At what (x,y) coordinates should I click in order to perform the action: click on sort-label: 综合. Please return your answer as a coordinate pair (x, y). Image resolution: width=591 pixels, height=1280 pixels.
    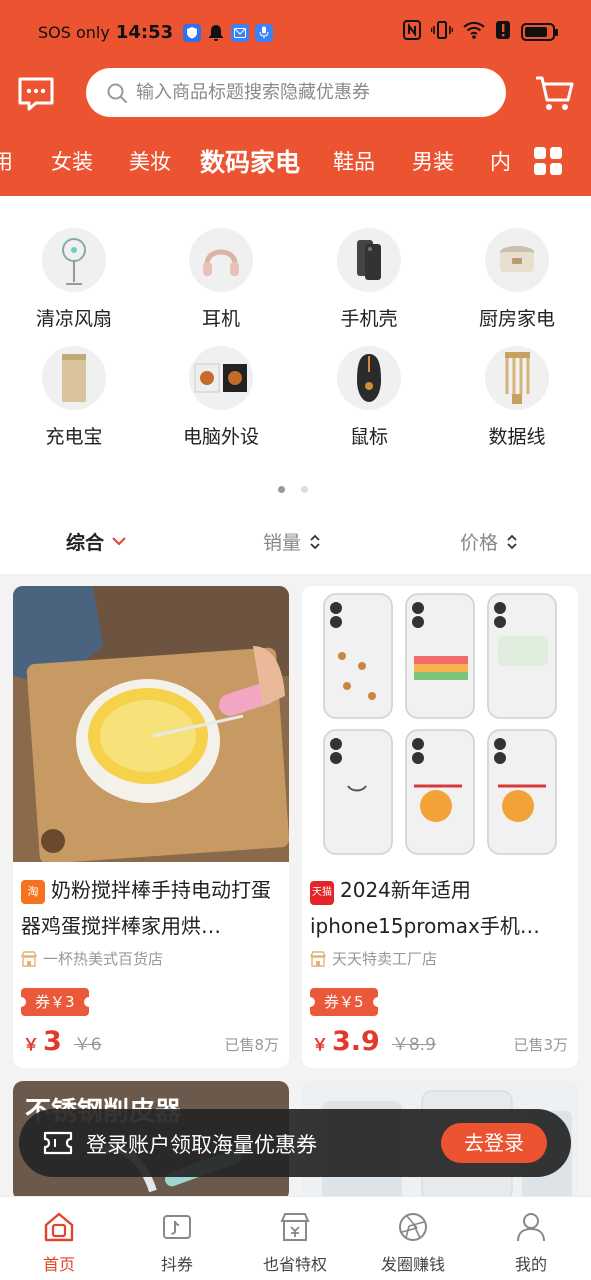
    Looking at the image, I should click on (85, 543).